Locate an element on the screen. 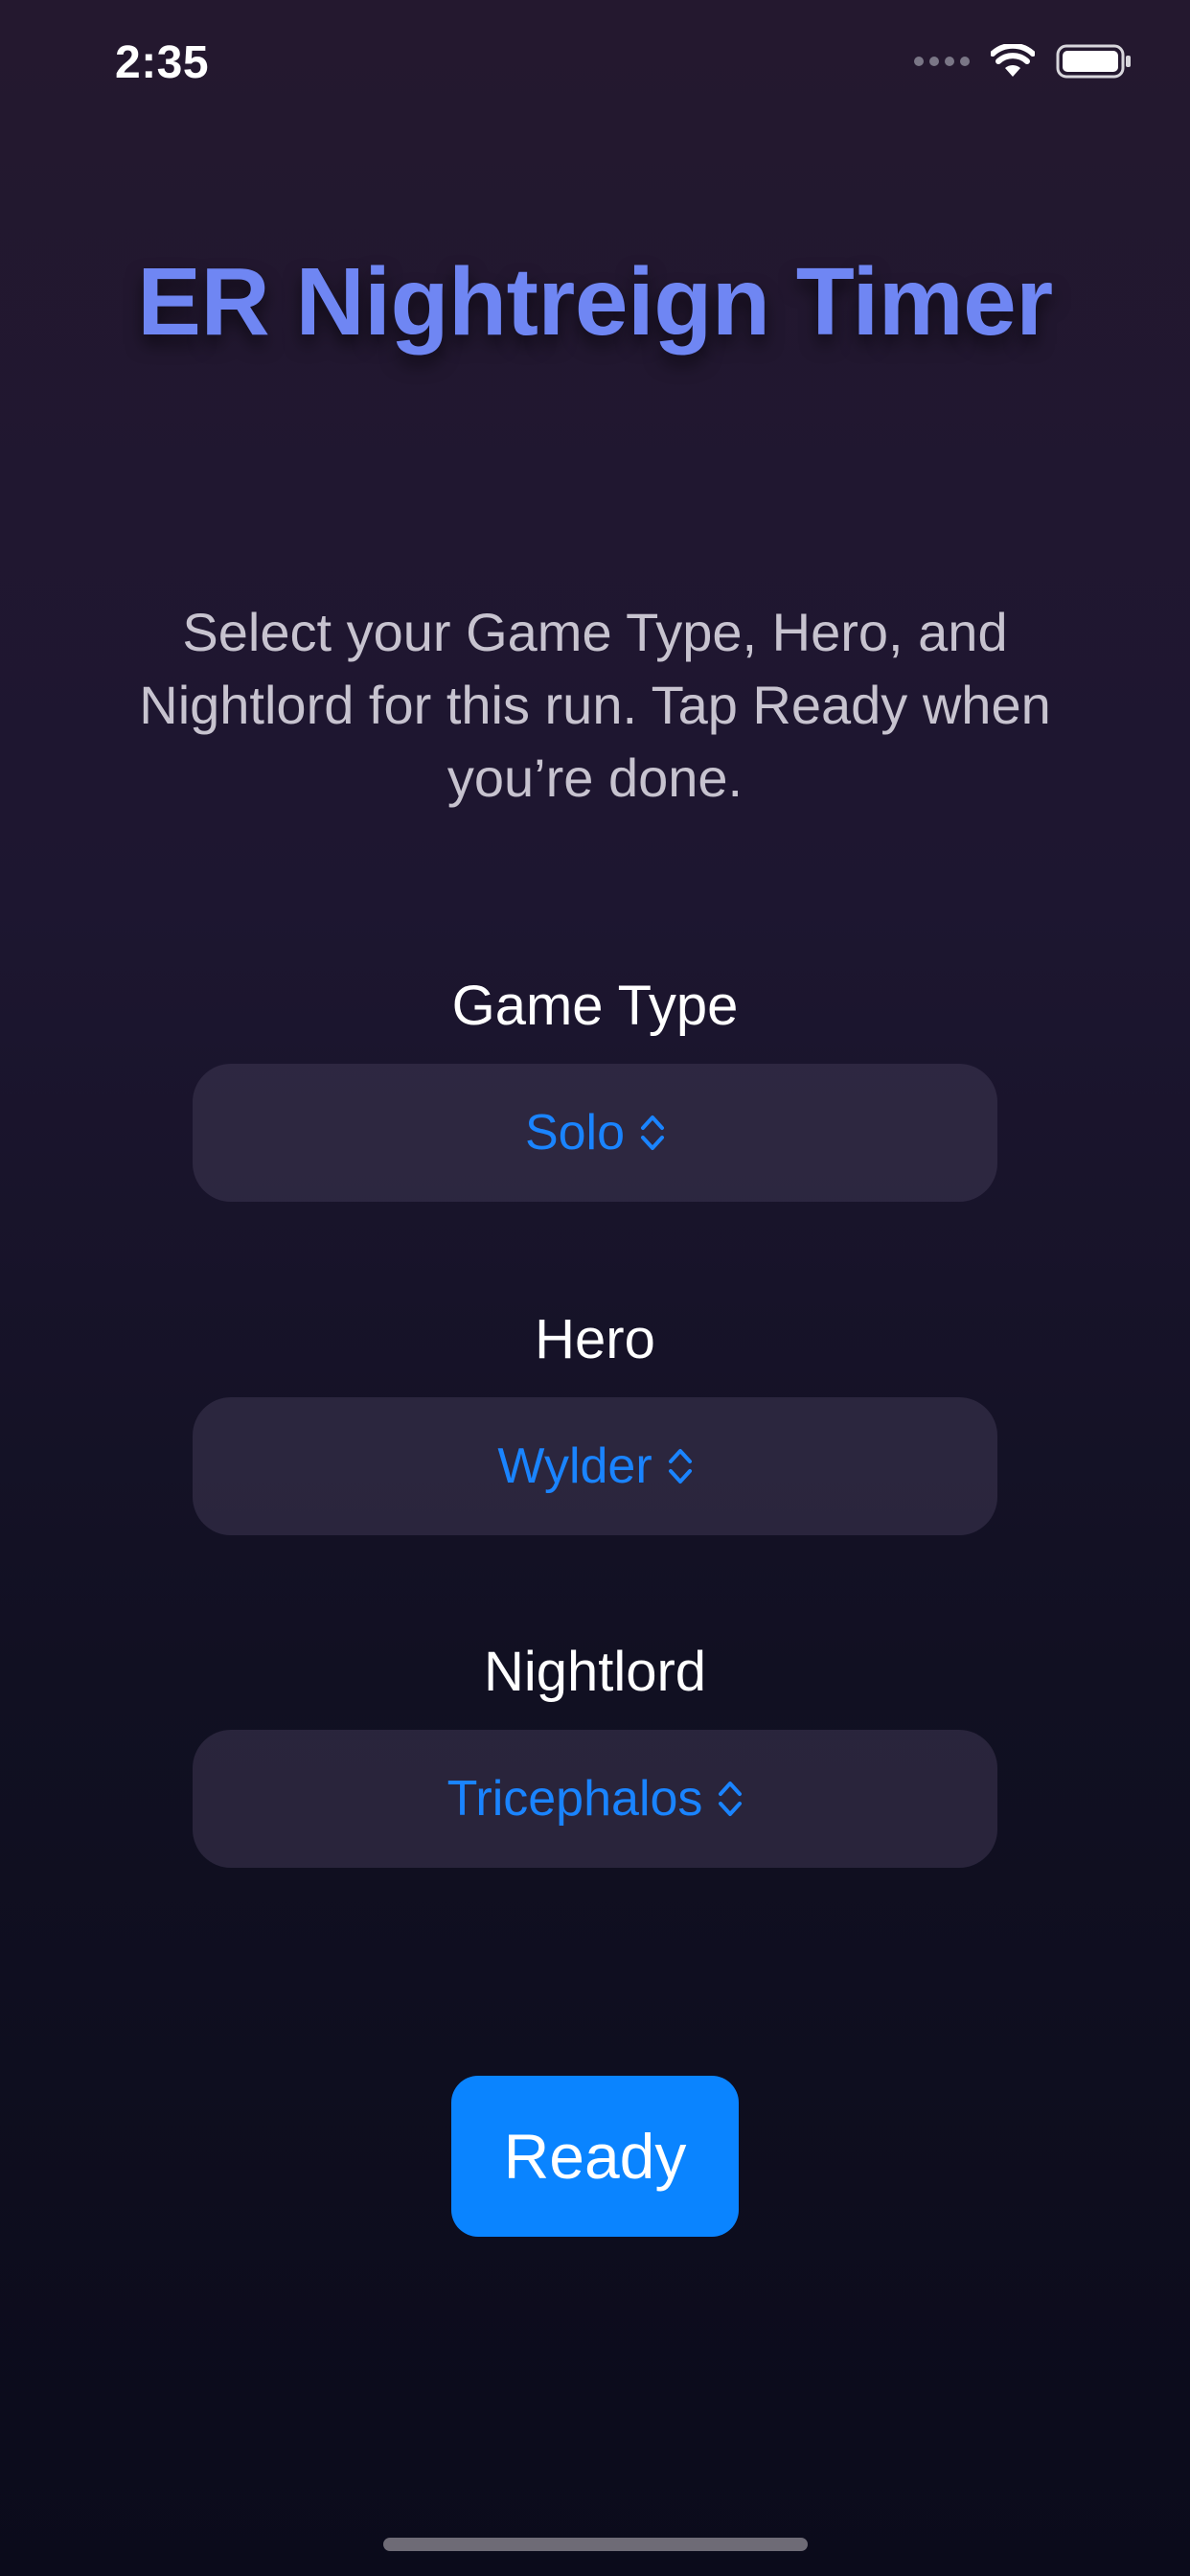  hero-label: Hero is located at coordinates (595, 1339).